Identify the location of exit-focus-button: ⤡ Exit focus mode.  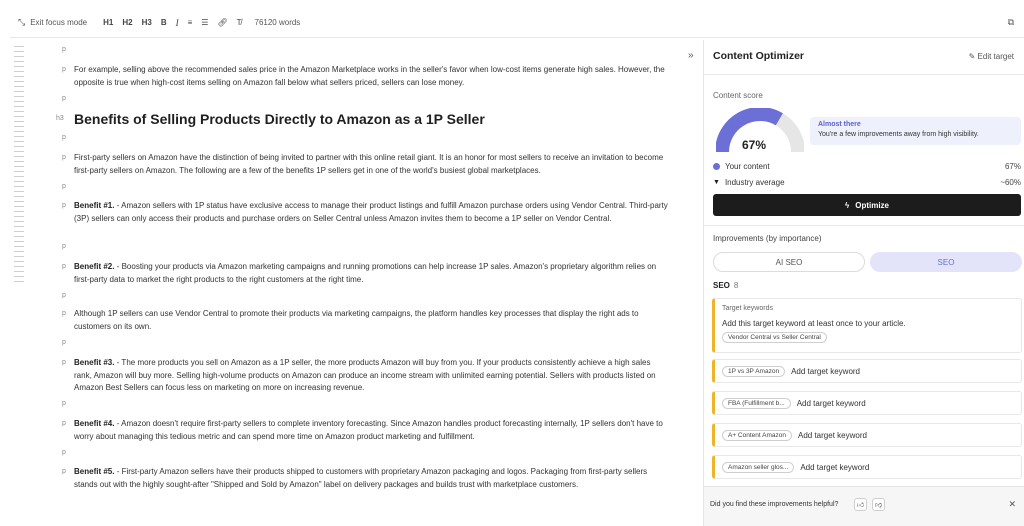
(52, 22).